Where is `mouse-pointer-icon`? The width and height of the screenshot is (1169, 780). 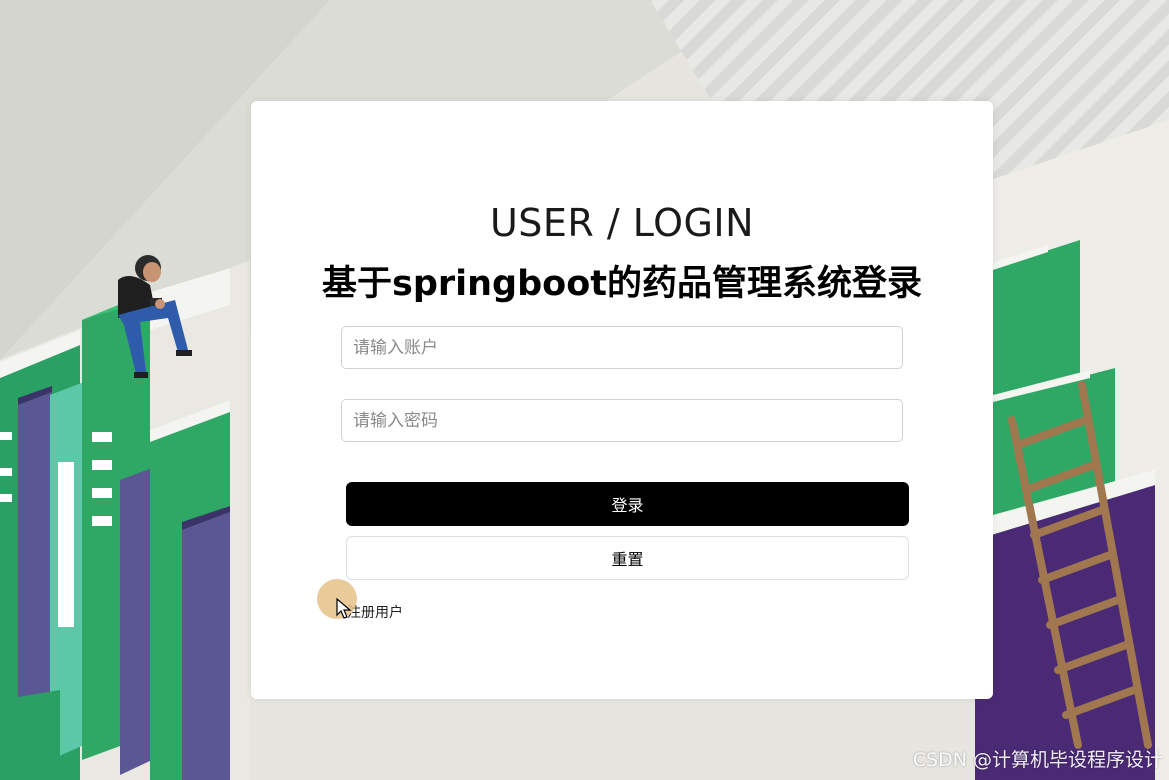
mouse-pointer-icon is located at coordinates (344, 608).